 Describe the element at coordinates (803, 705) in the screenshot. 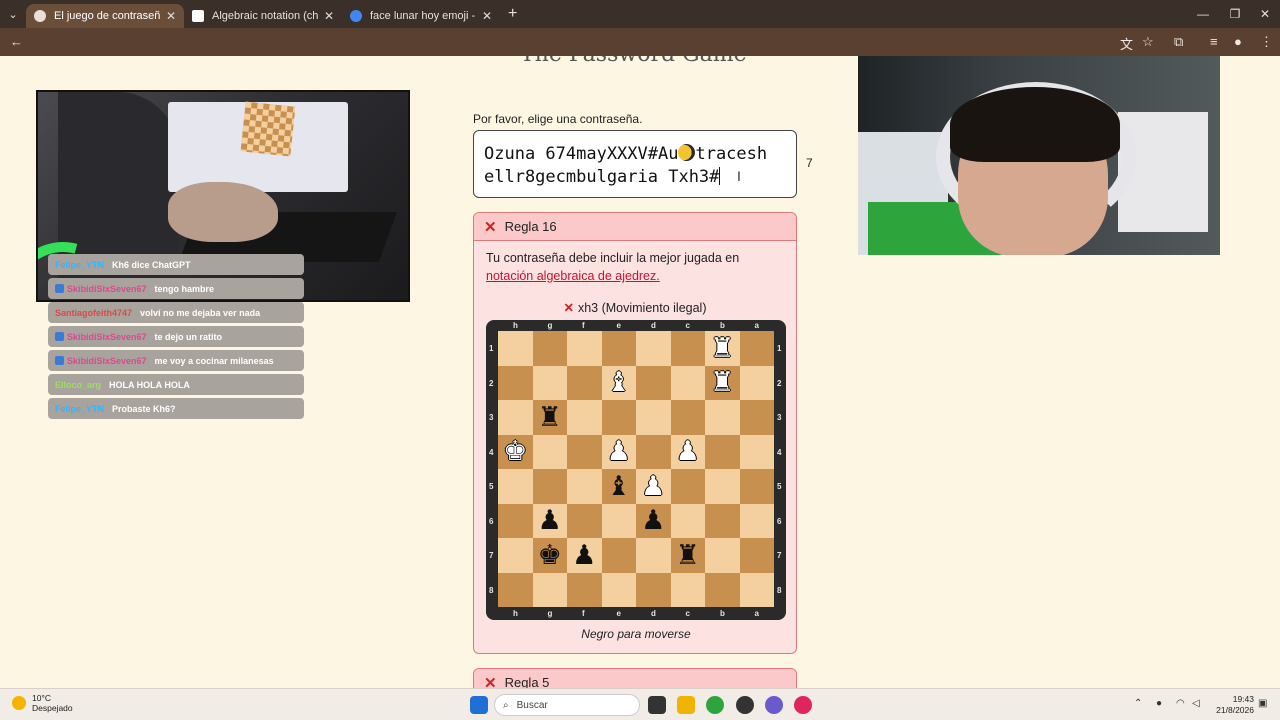

I see `media-player-icon` at that location.